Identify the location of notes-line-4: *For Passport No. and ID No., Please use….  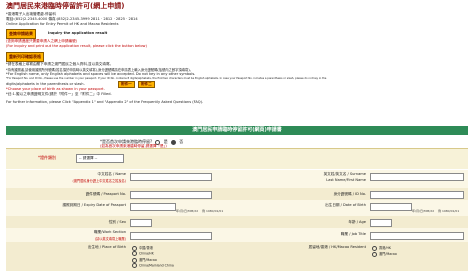
(166, 78).